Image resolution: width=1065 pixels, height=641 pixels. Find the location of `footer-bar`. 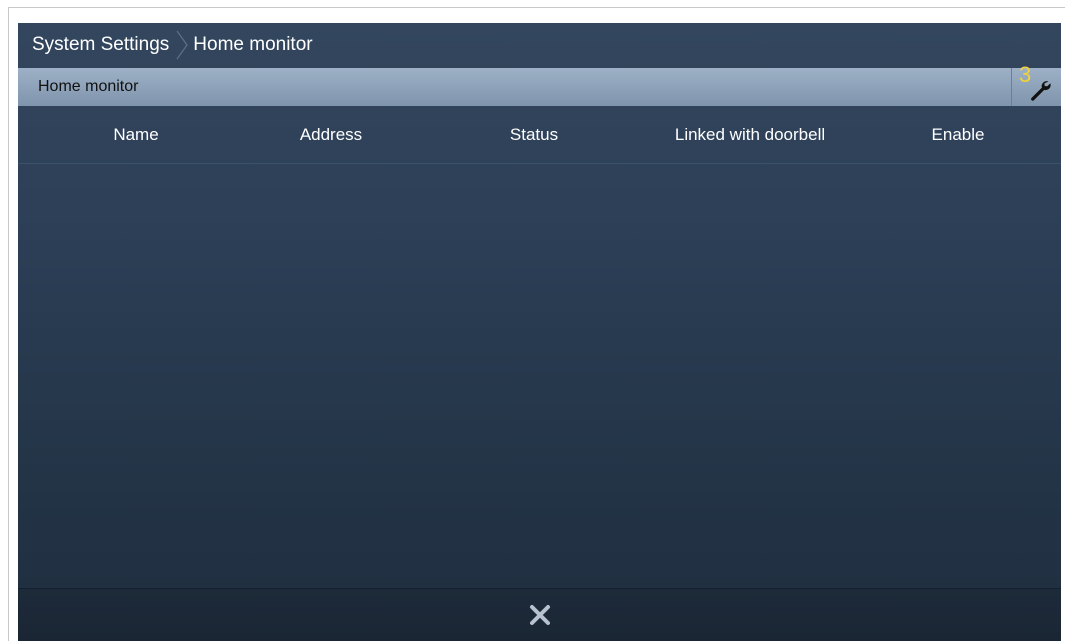

footer-bar is located at coordinates (539, 614).